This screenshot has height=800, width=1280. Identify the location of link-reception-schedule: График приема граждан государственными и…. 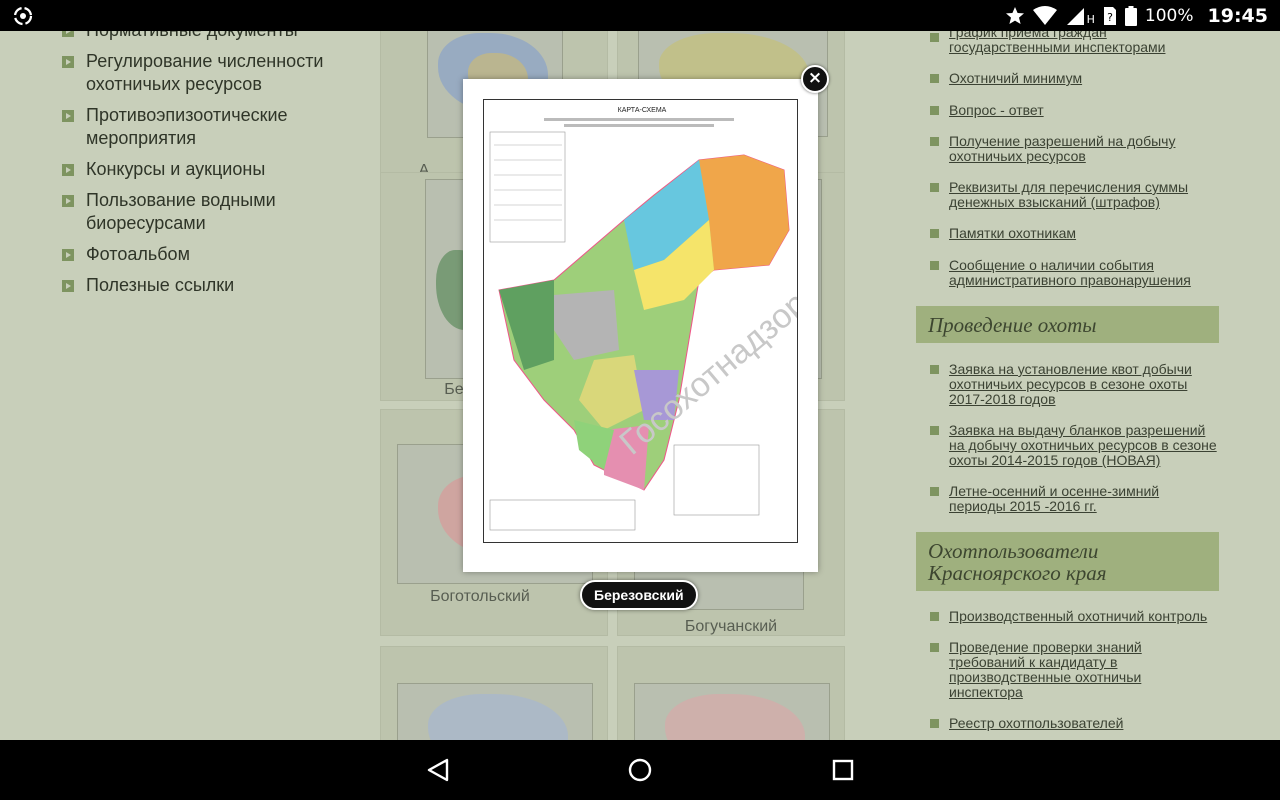
(1084, 43).